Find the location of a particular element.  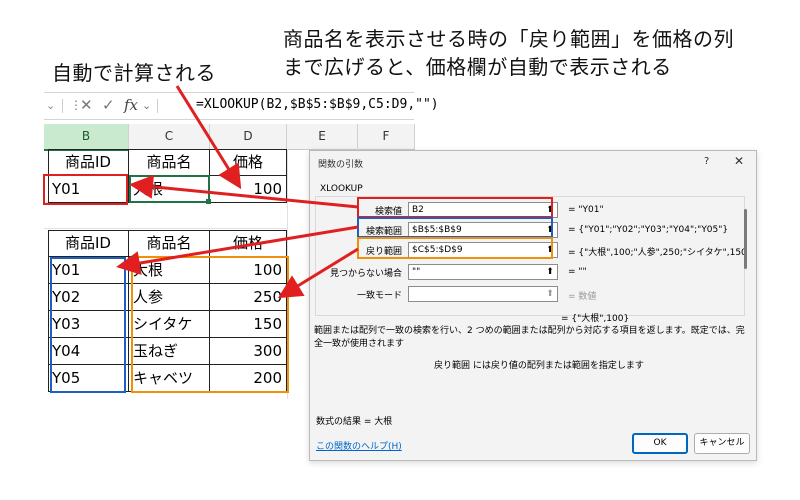

grid-line is located at coordinates (166, 228).